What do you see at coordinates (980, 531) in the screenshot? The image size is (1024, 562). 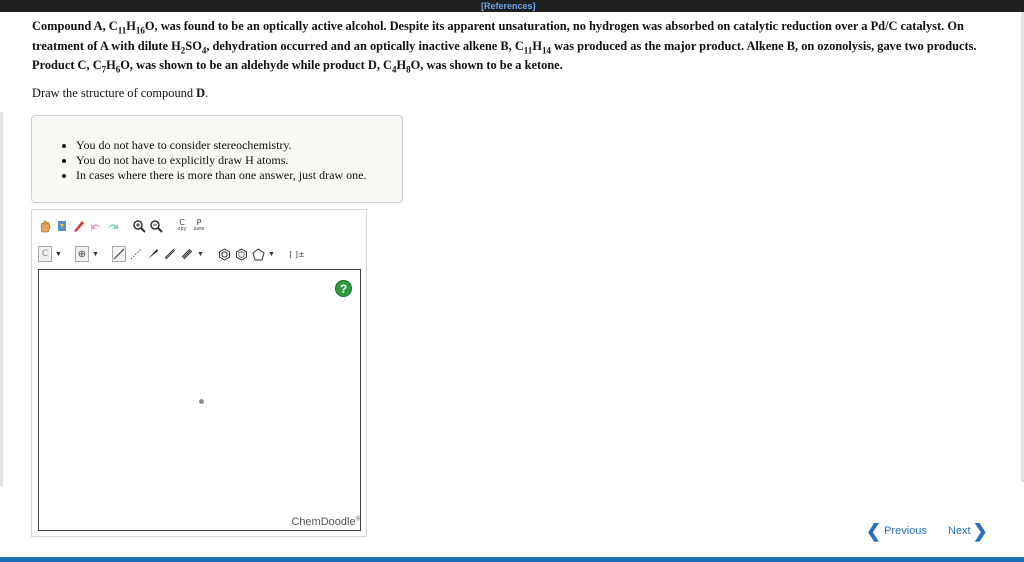 I see `chevron-right-icon: ❯` at bounding box center [980, 531].